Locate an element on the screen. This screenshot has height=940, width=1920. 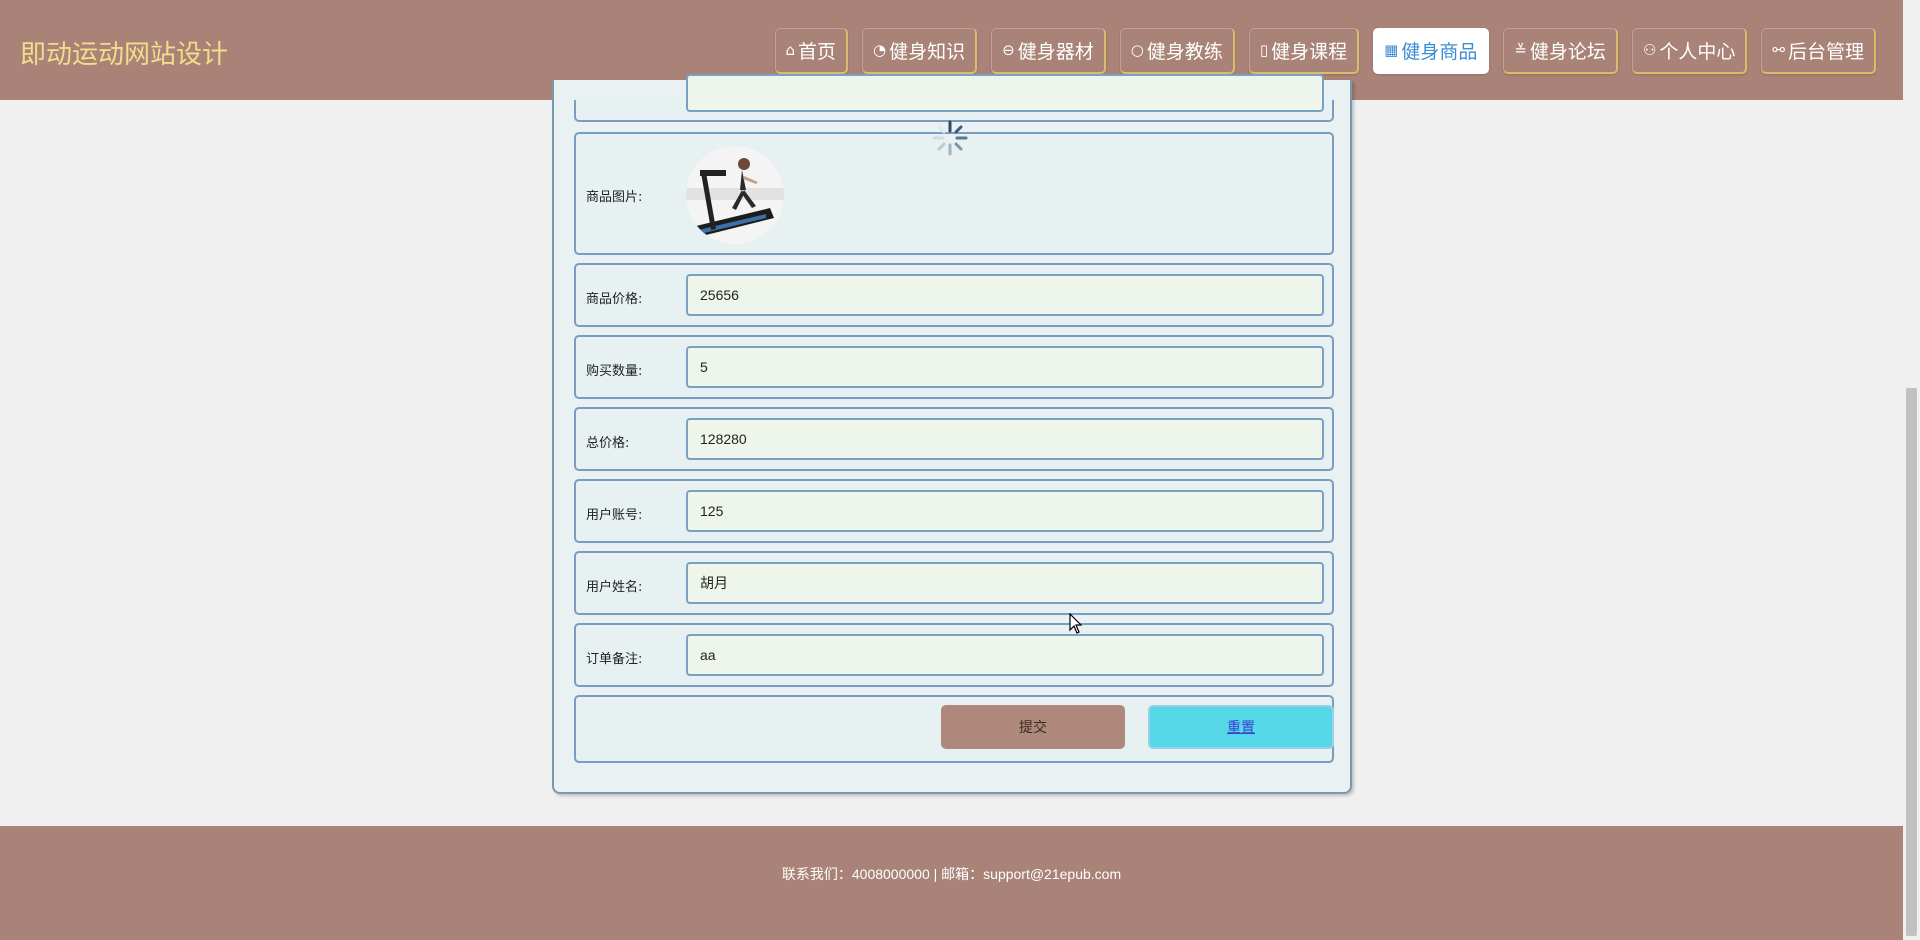
nav-item-fitness-knowledge: ◔ 健身知识 is located at coordinates (920, 51).